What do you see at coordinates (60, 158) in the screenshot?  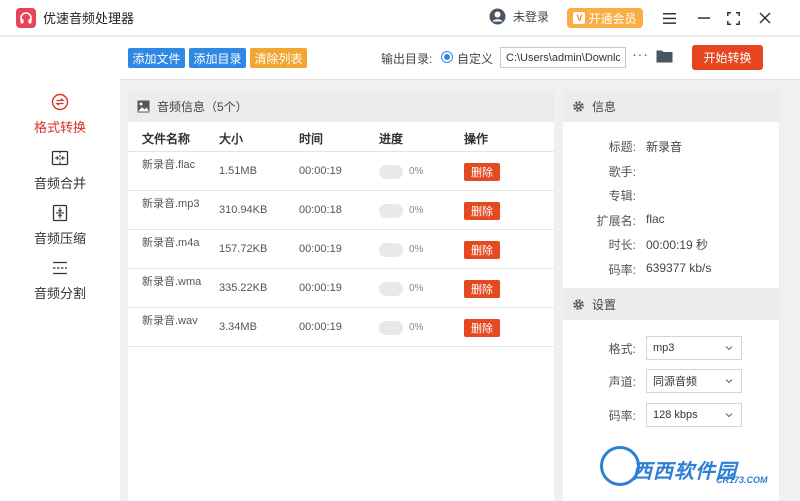 I see `merge-icon` at bounding box center [60, 158].